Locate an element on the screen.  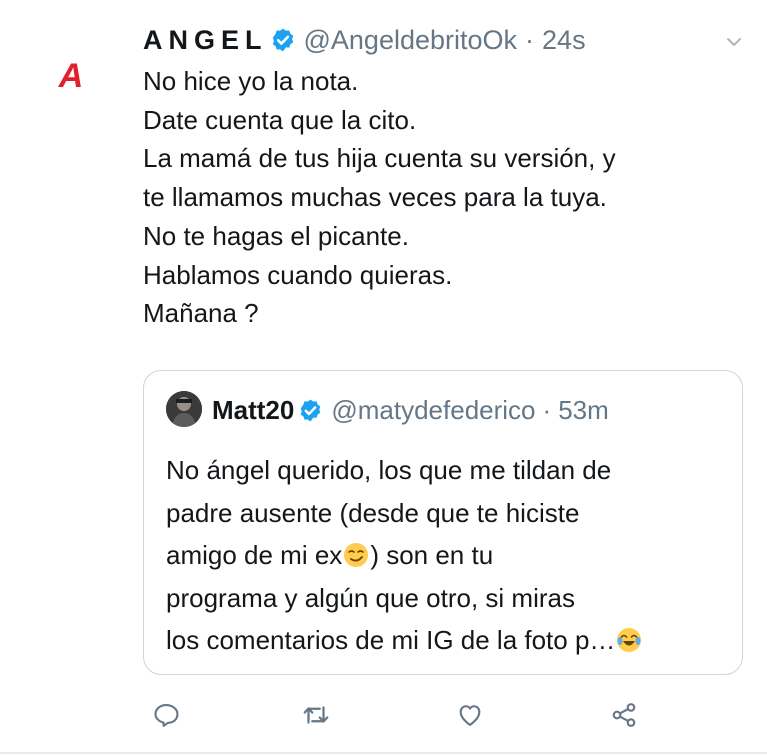
tweet-header: ANGEL @AngeldebritoOk · 24s is located at coordinates (364, 40).